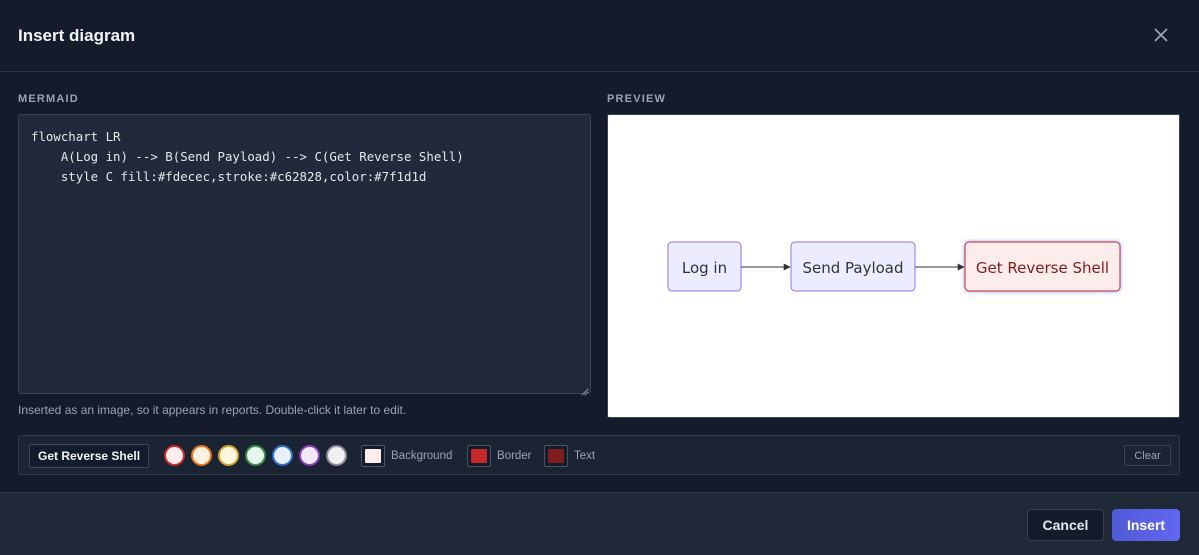  What do you see at coordinates (599, 36) in the screenshot?
I see `dialog-header: Insert diagram` at bounding box center [599, 36].